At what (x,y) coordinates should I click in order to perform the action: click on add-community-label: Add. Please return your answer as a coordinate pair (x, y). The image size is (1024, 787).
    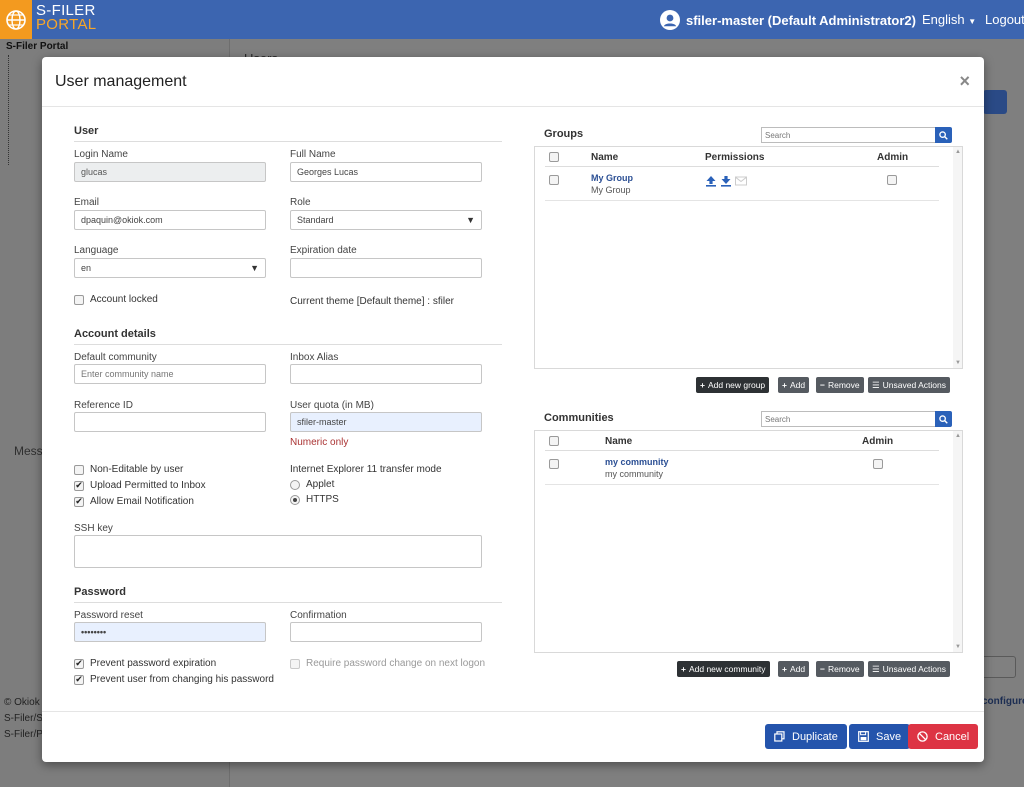
    Looking at the image, I should click on (797, 669).